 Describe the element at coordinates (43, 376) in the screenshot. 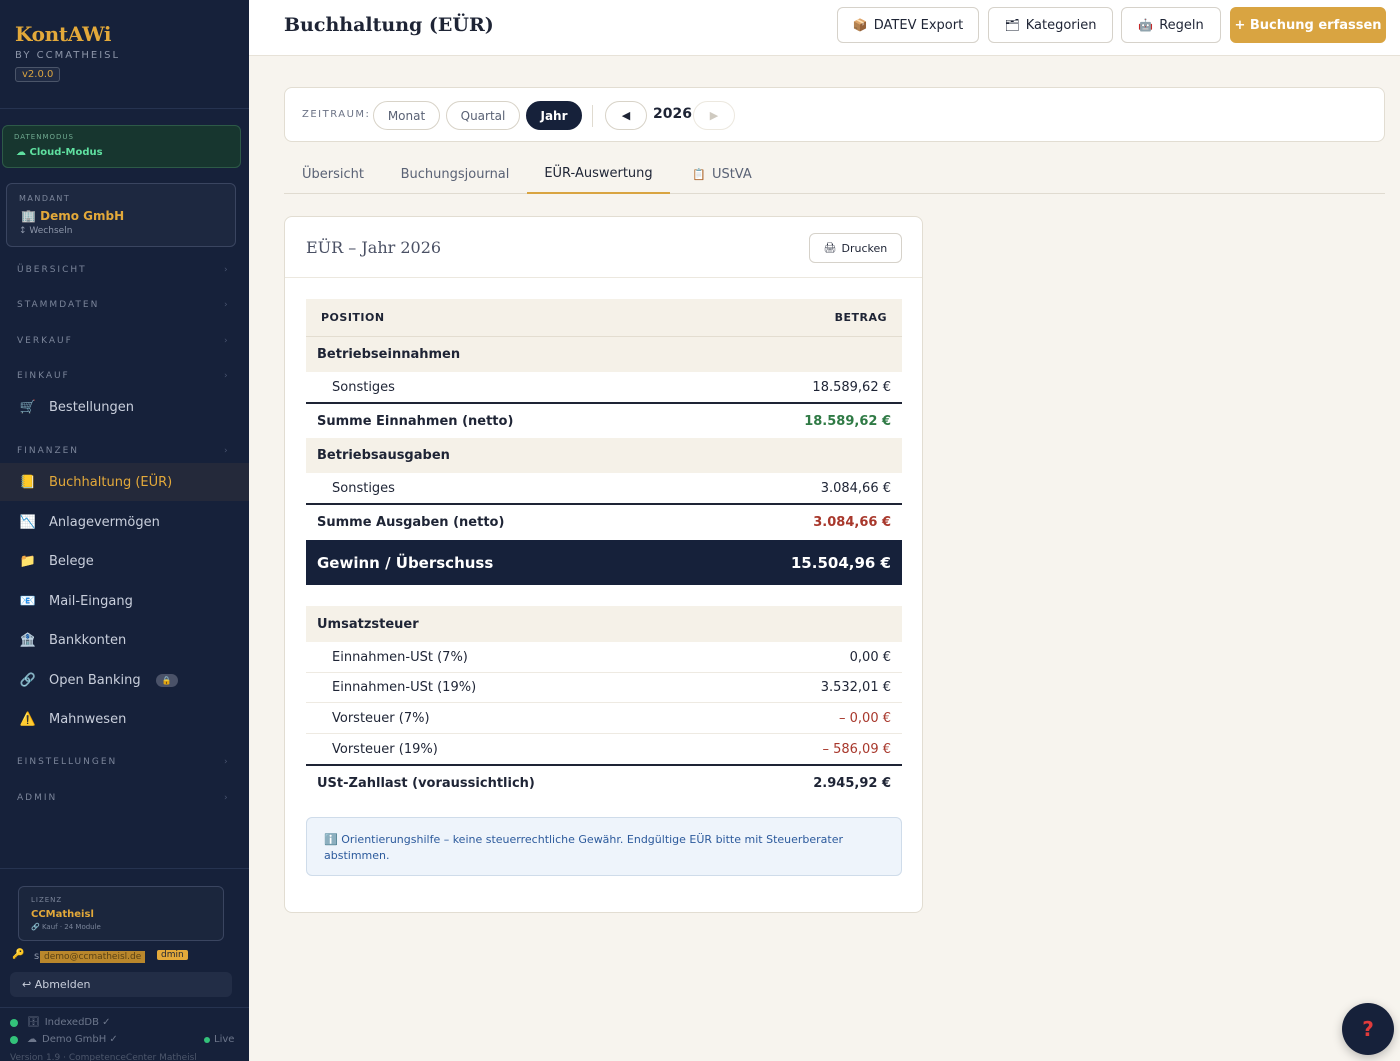

I see `nav-section-label: EINKAUF` at that location.